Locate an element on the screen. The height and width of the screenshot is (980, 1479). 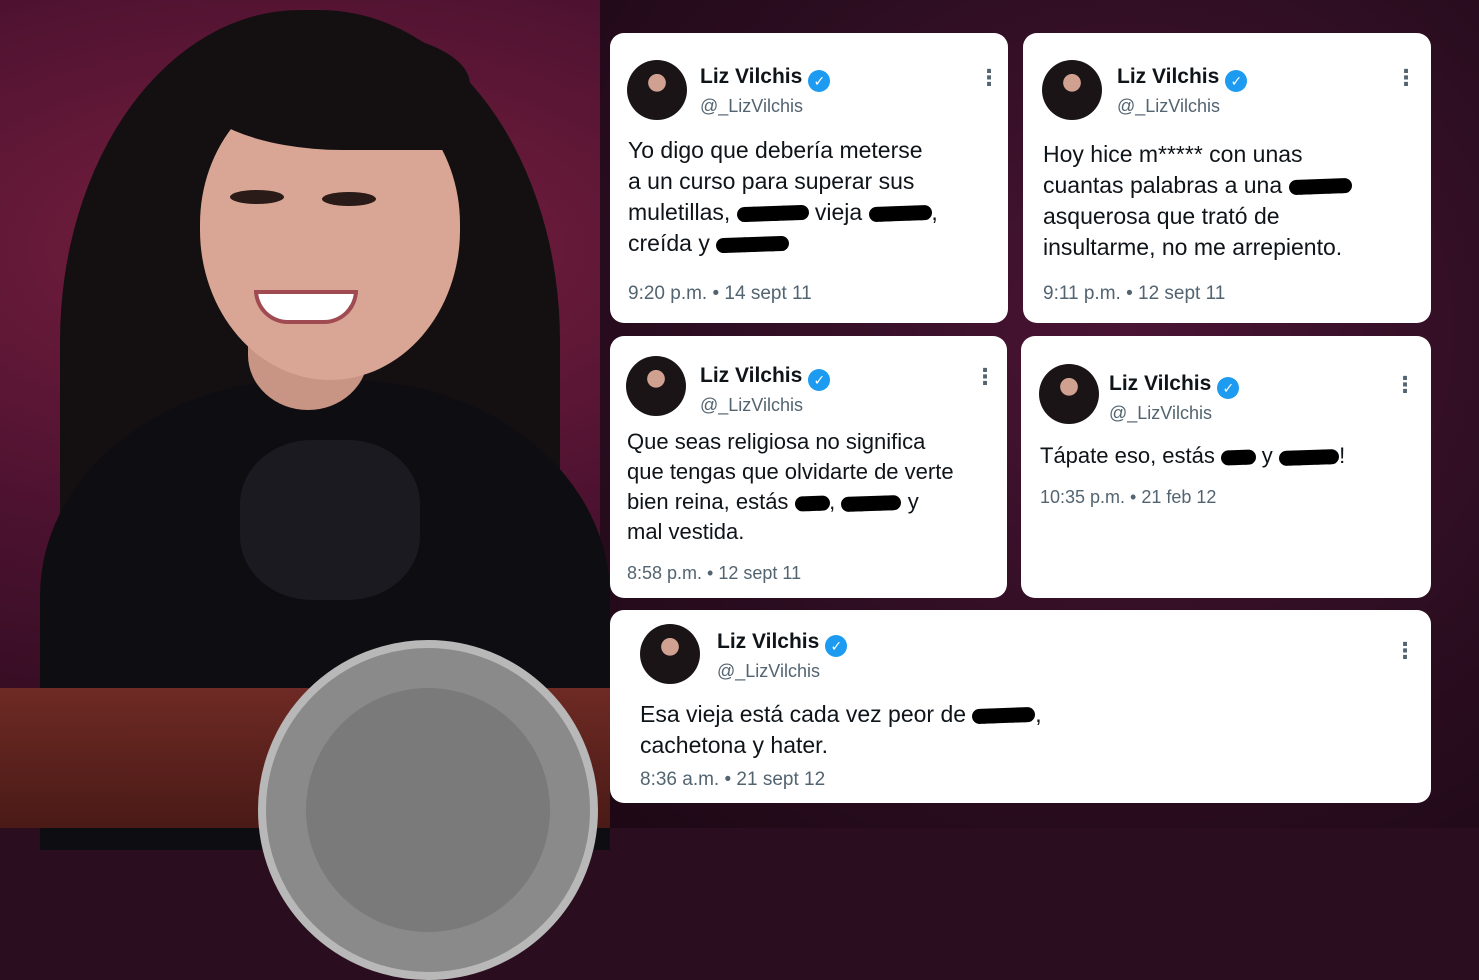
tweet-text-segment: Tápate eso, estás is located at coordinates (1130, 455).